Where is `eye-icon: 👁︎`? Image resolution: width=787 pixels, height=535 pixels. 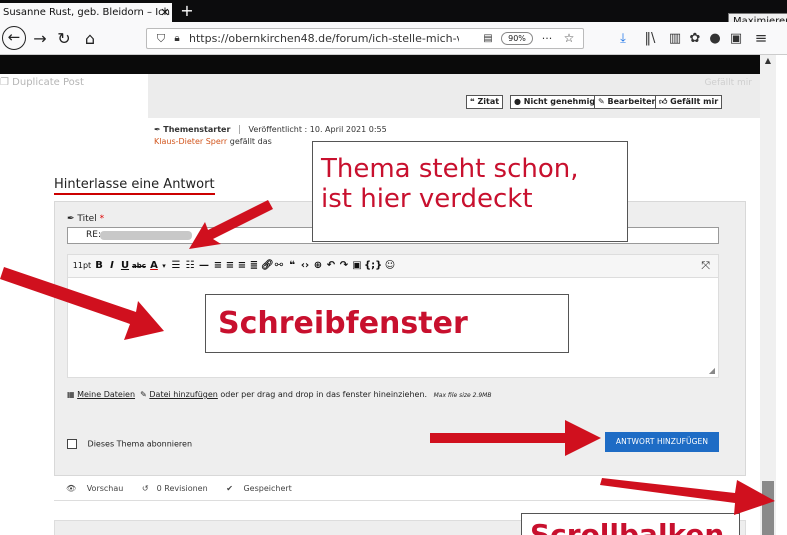 eye-icon: 👁︎ is located at coordinates (71, 488).